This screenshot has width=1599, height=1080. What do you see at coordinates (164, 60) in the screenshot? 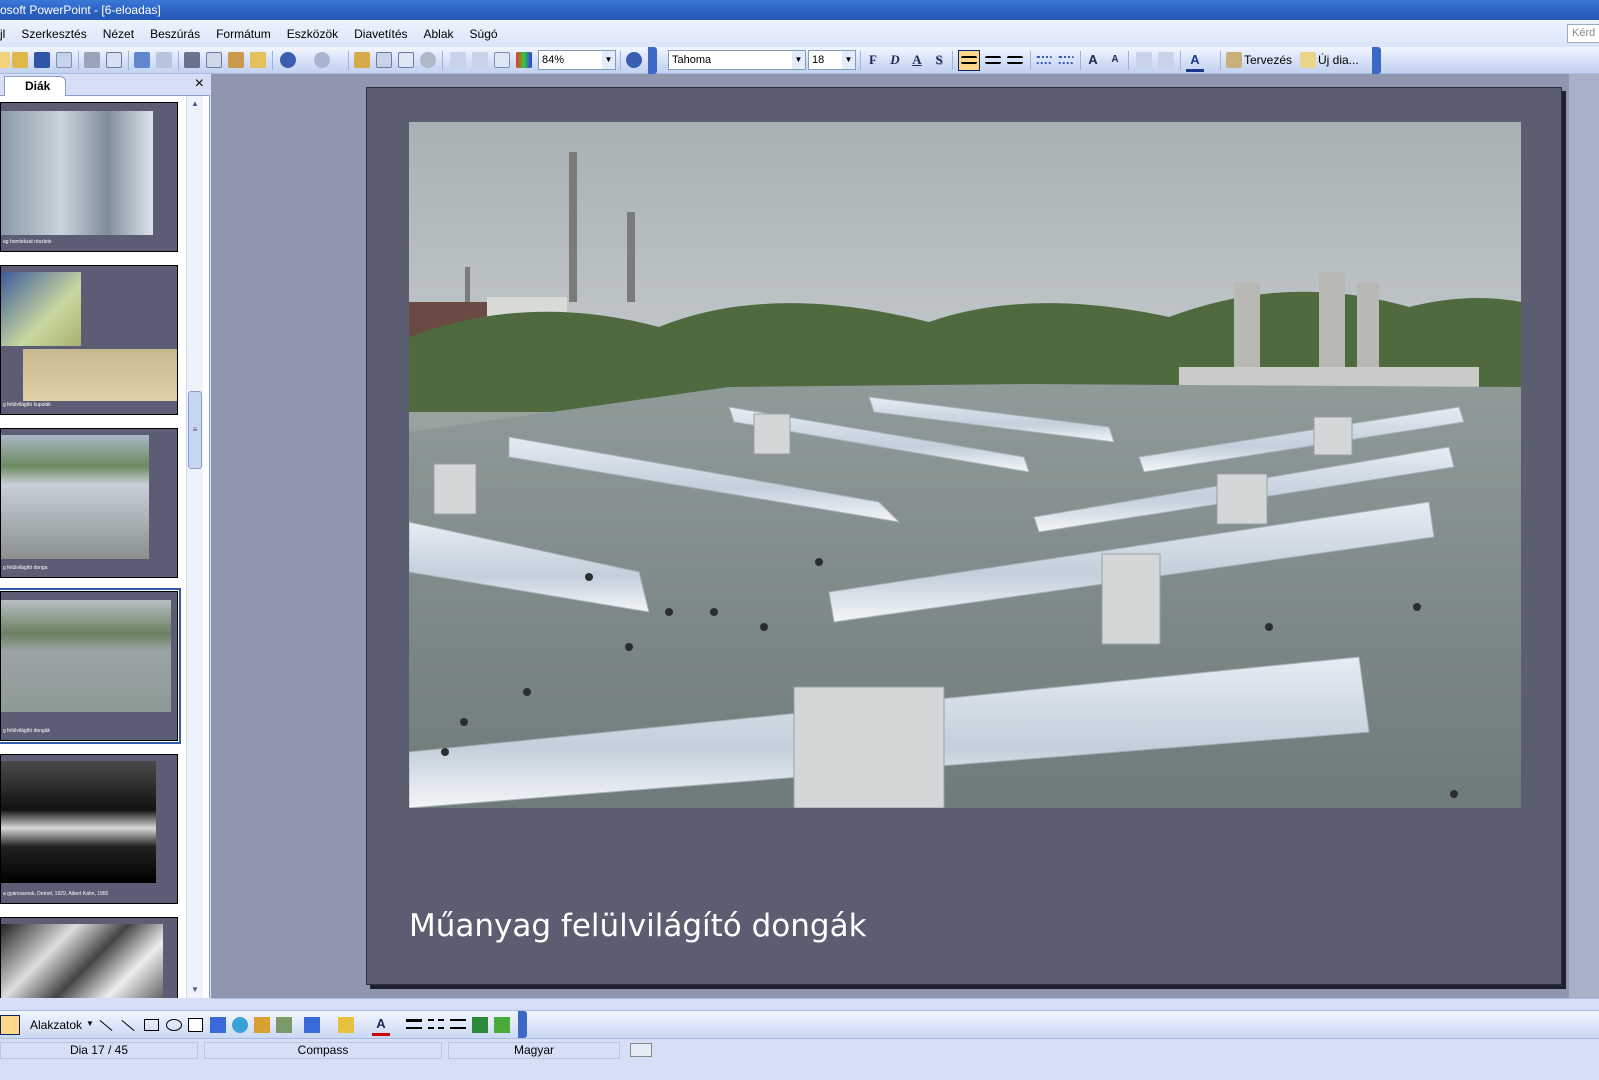
I see `research-icon` at bounding box center [164, 60].